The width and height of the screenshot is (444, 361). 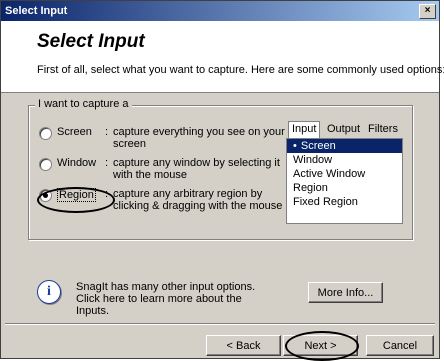 What do you see at coordinates (76, 200) in the screenshot?
I see `highlight-oval-region` at bounding box center [76, 200].